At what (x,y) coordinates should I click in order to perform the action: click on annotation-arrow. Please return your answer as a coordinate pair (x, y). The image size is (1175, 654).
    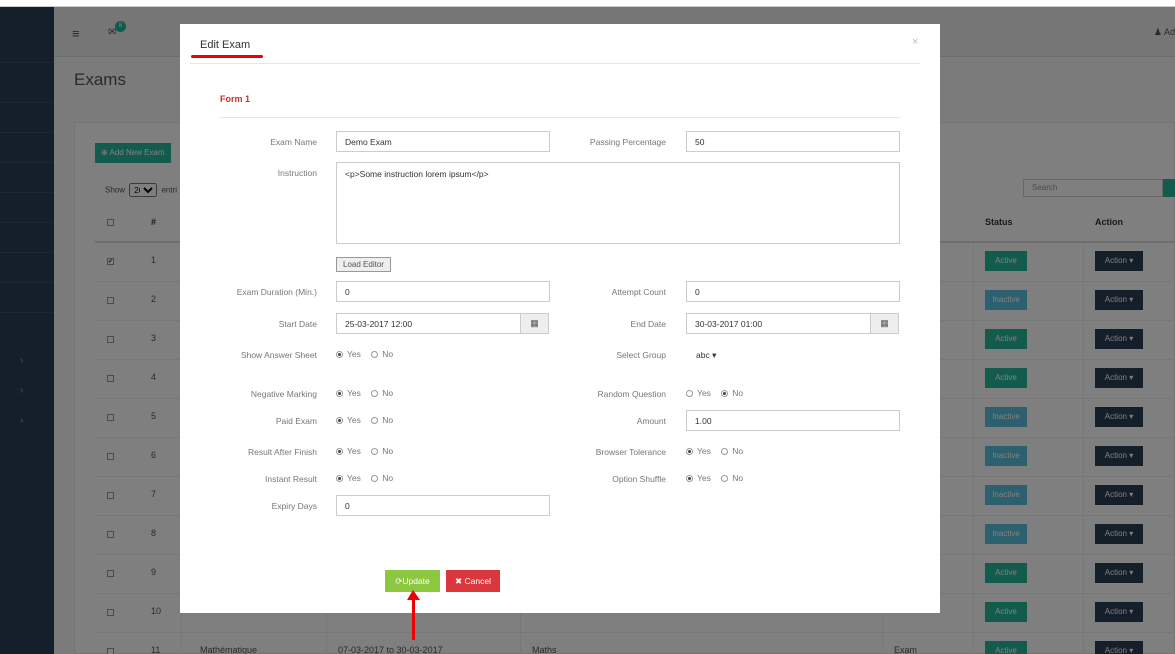
    Looking at the image, I should click on (413, 619).